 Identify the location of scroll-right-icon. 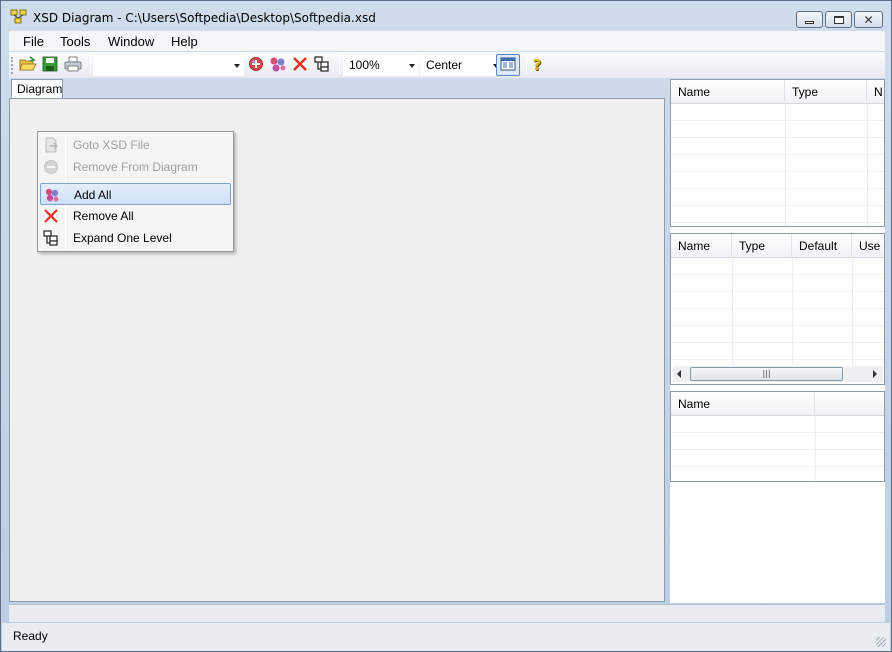
(875, 374).